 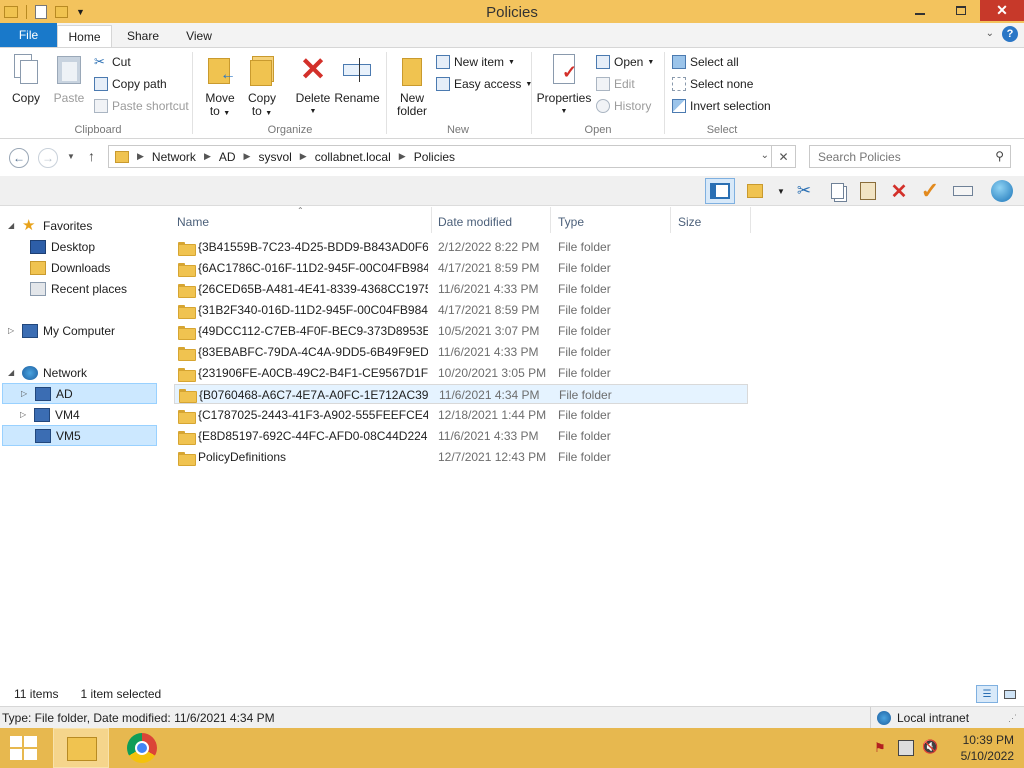 What do you see at coordinates (910, 156) in the screenshot?
I see `search-input: Search Policies ⚲` at bounding box center [910, 156].